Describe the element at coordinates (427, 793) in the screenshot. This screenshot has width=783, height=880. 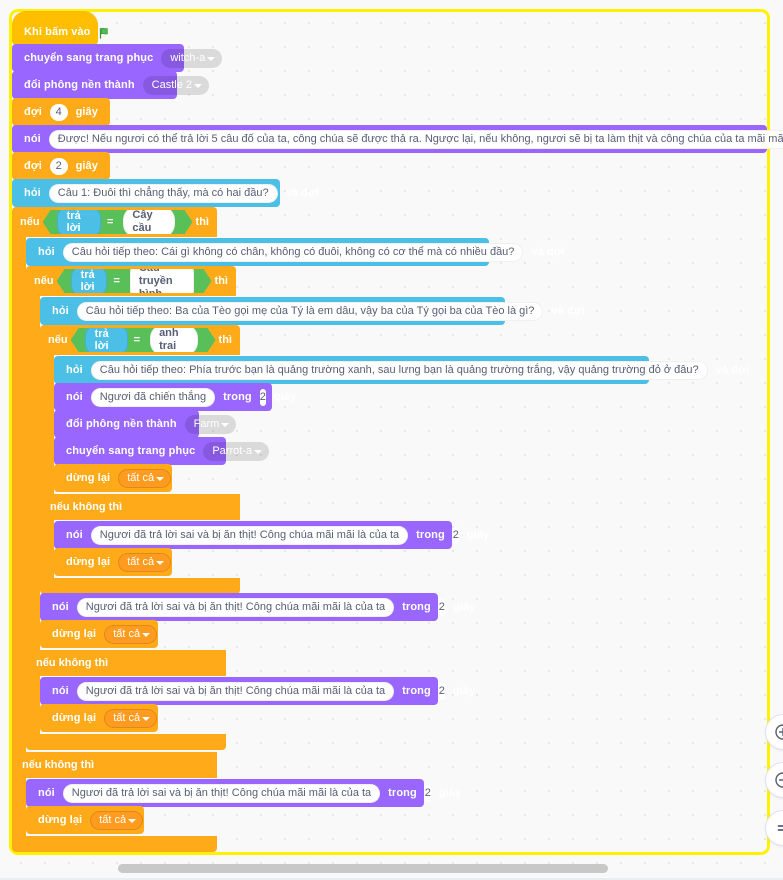
I see `say-lose4-seconds-input: 2` at that location.